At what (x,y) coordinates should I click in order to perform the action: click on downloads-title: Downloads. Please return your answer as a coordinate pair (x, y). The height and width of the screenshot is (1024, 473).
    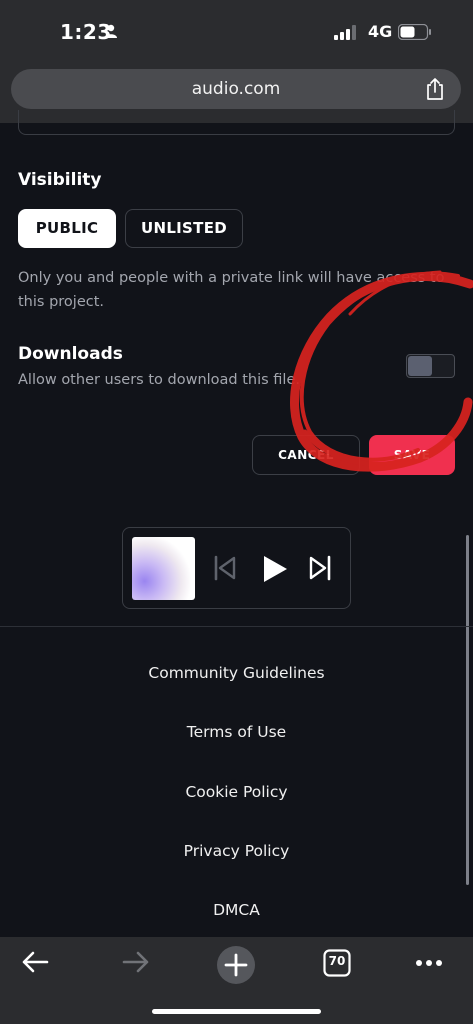
    Looking at the image, I should click on (70, 354).